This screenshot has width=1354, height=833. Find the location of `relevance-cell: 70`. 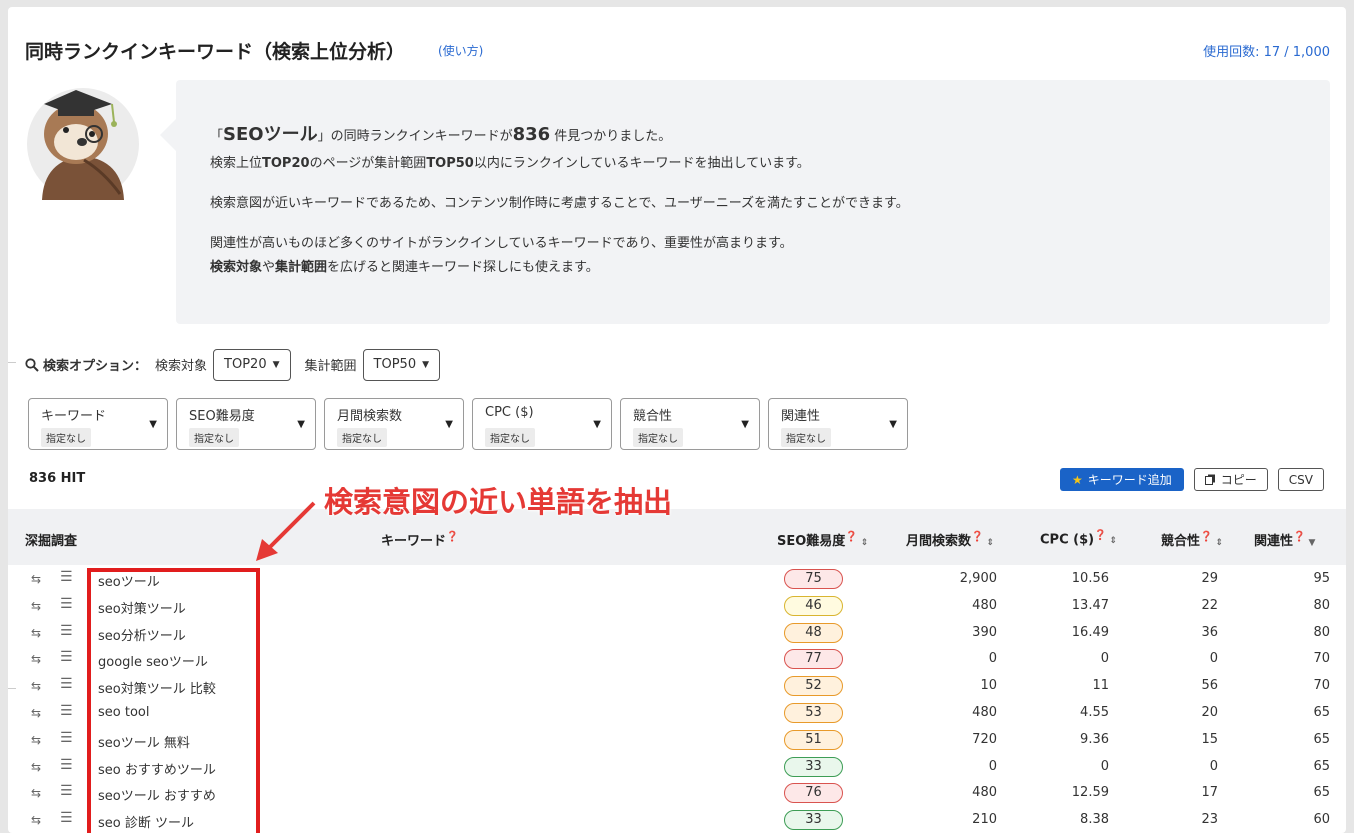

relevance-cell: 70 is located at coordinates (1321, 659).